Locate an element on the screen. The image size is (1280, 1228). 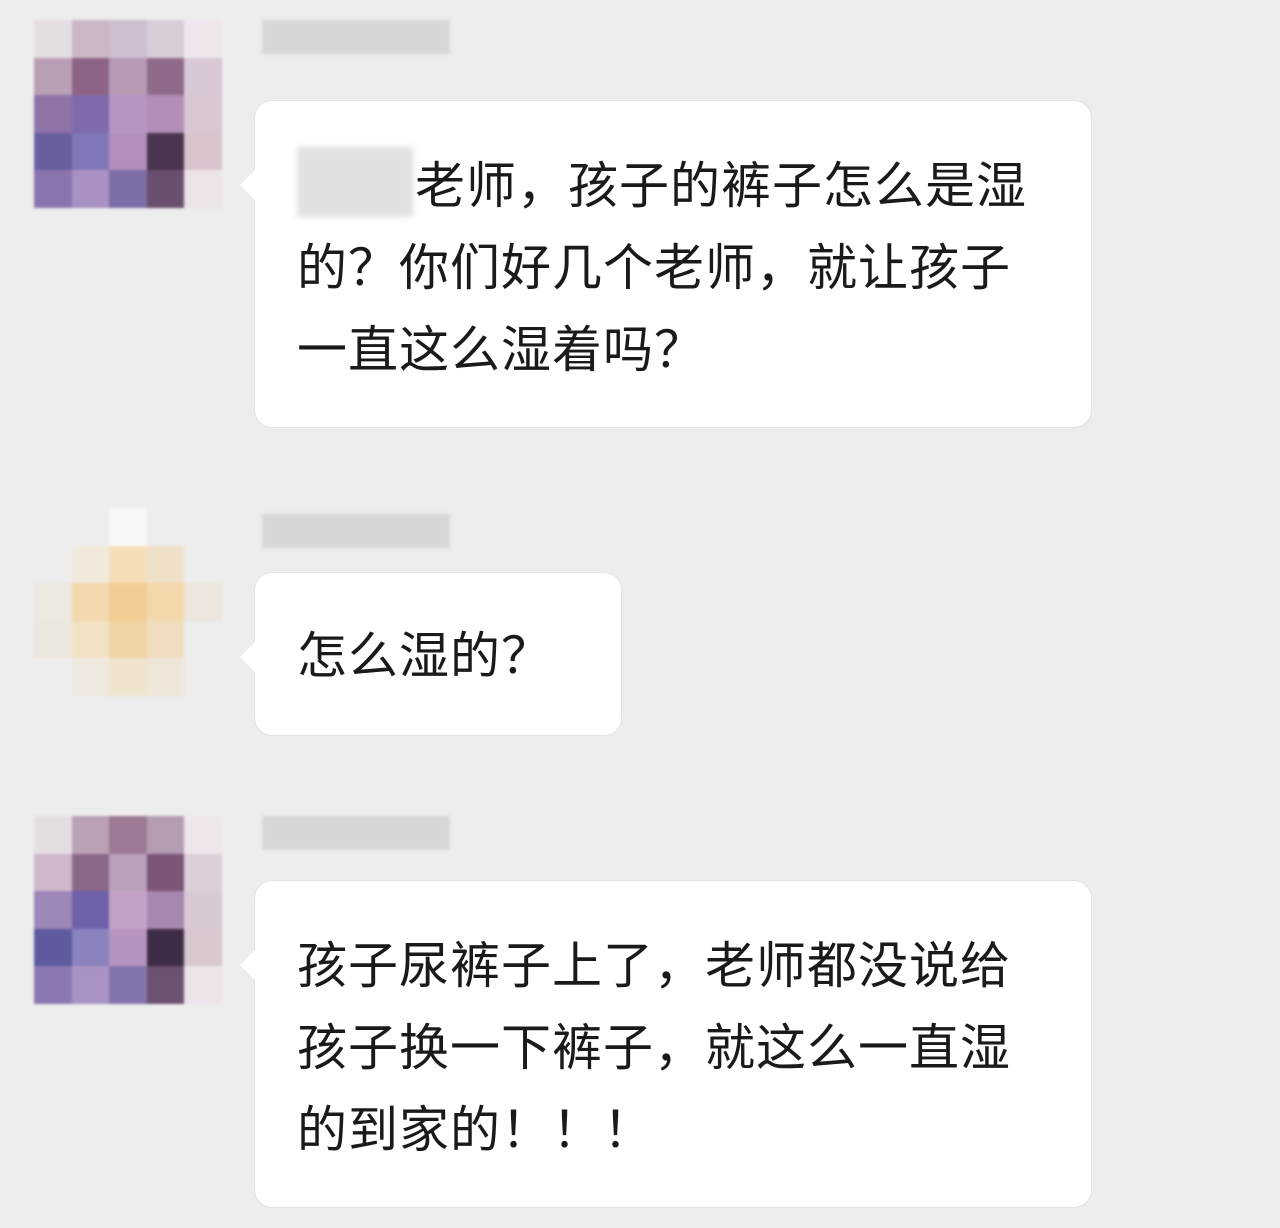
redacted-name is located at coordinates (355, 182).